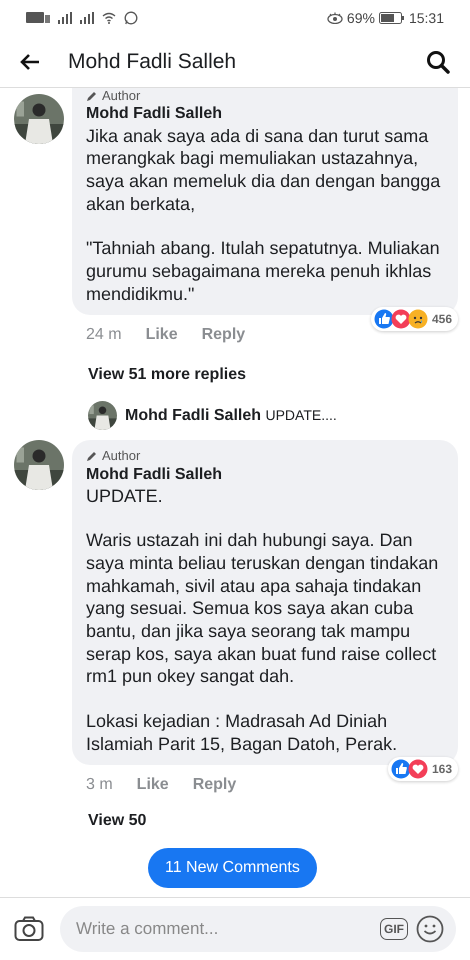 The height and width of the screenshot is (960, 470). I want to click on gif-button: GIF, so click(394, 929).